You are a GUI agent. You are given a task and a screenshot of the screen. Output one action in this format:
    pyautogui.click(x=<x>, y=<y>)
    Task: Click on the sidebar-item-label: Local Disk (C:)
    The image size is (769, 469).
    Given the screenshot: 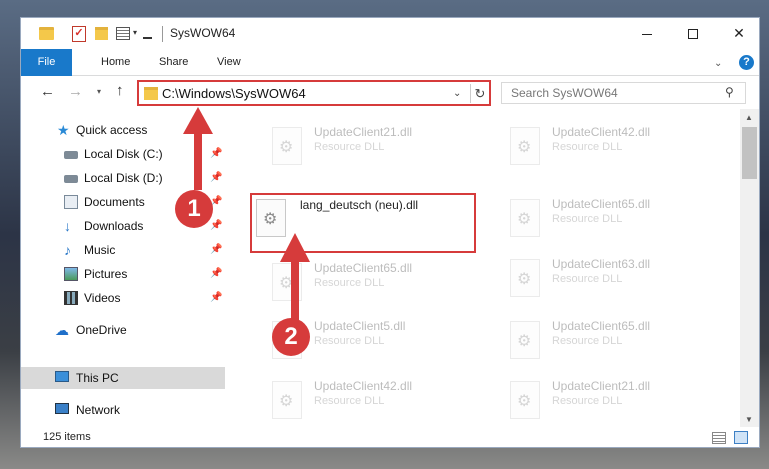 What is the action you would take?
    pyautogui.click(x=123, y=154)
    